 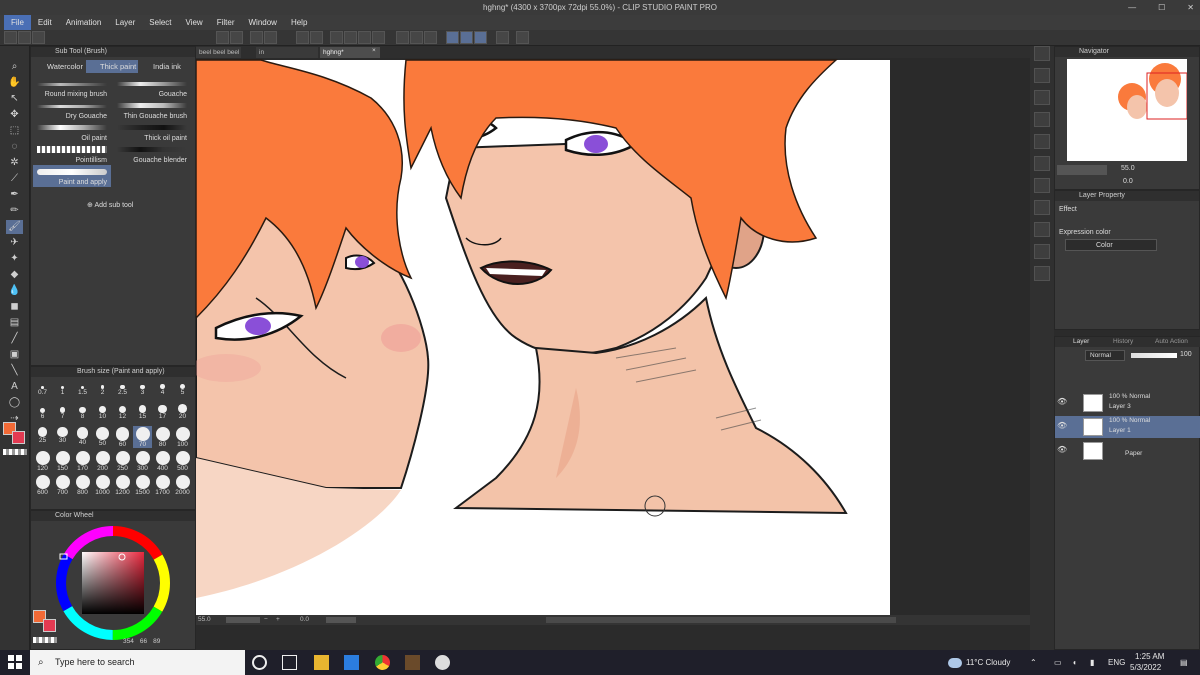 What do you see at coordinates (152, 154) in the screenshot?
I see `brush-gouache-blender: Gouache blender` at bounding box center [152, 154].